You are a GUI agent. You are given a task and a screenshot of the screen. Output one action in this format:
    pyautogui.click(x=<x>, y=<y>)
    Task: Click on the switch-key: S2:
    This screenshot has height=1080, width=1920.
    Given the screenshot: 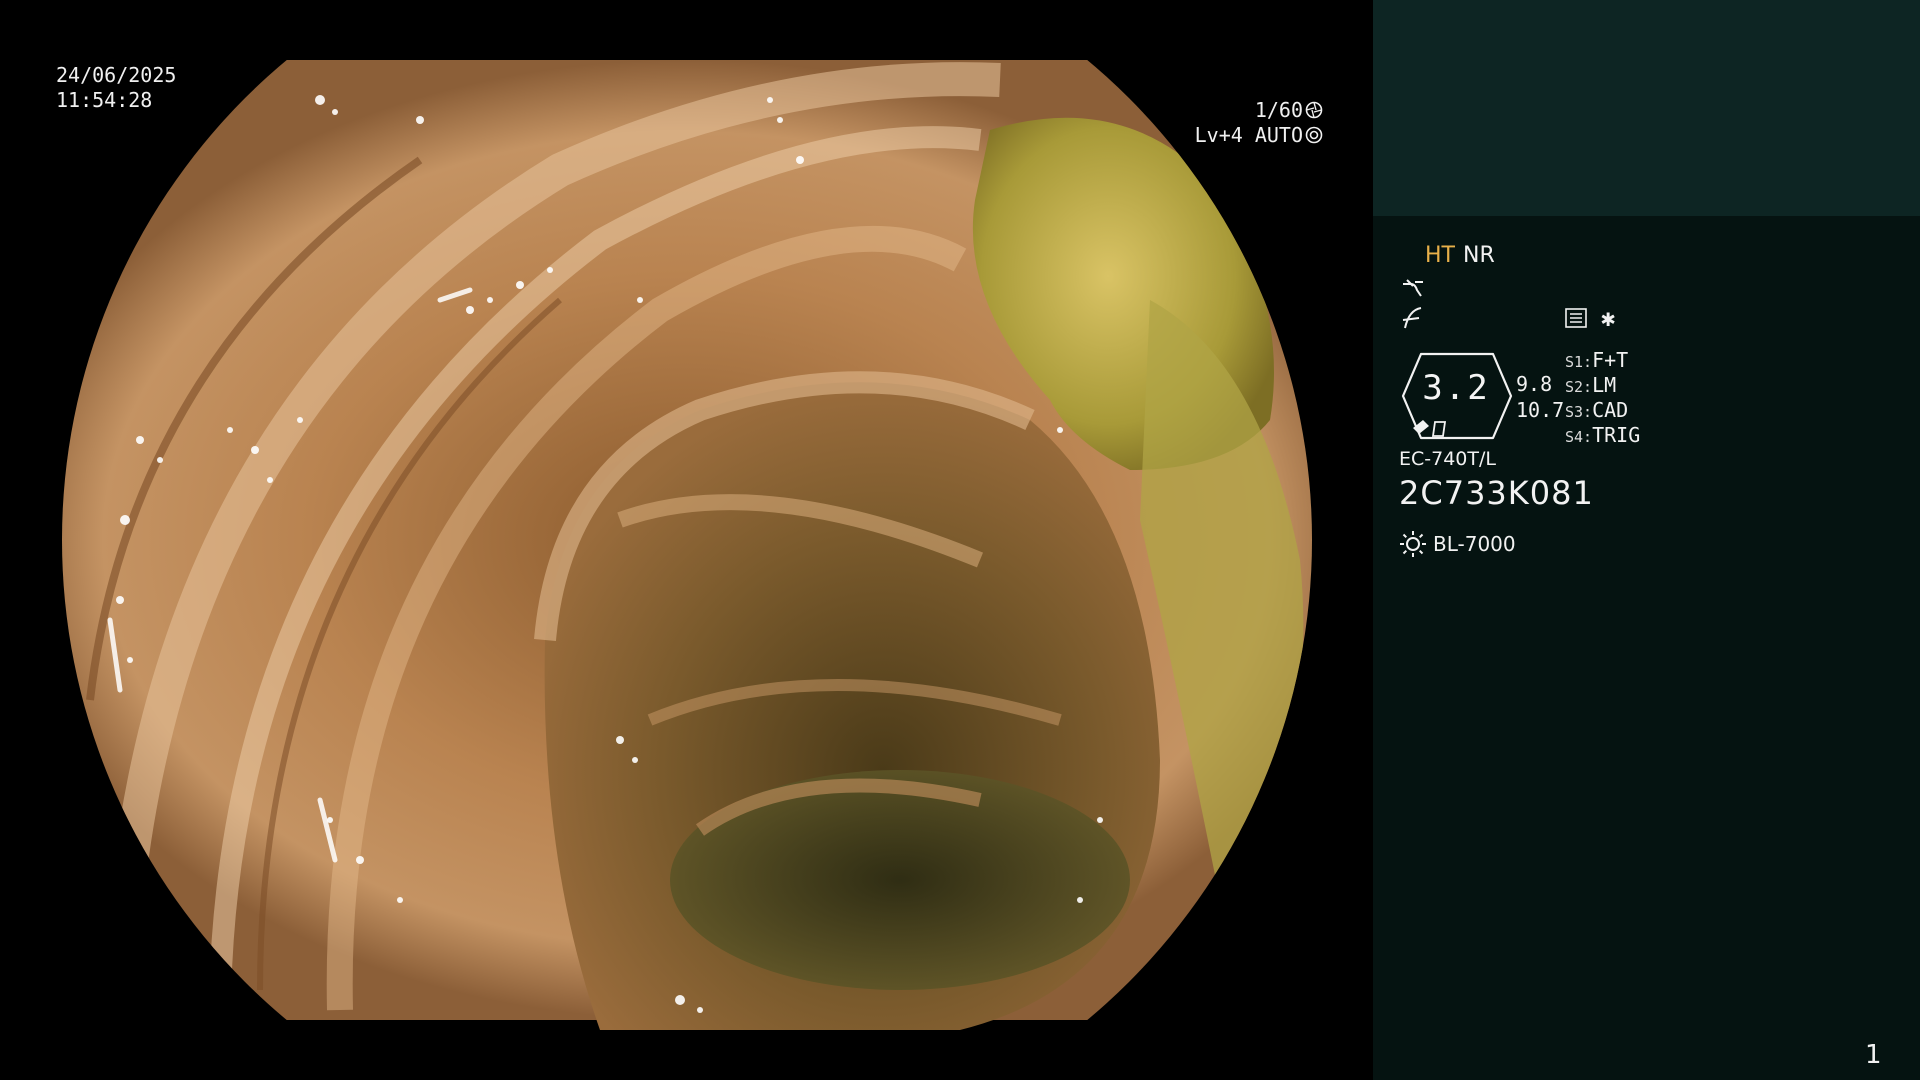 What is the action you would take?
    pyautogui.click(x=1579, y=387)
    